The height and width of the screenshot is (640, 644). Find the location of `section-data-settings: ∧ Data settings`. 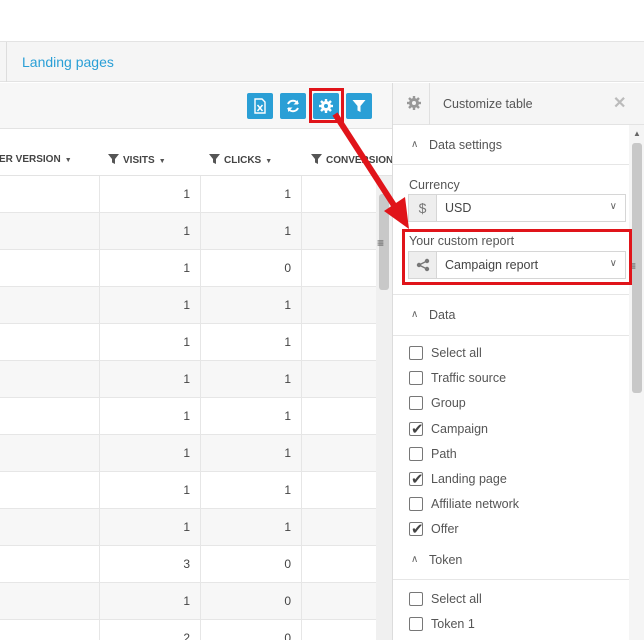

section-data-settings: ∧ Data settings is located at coordinates (511, 145).